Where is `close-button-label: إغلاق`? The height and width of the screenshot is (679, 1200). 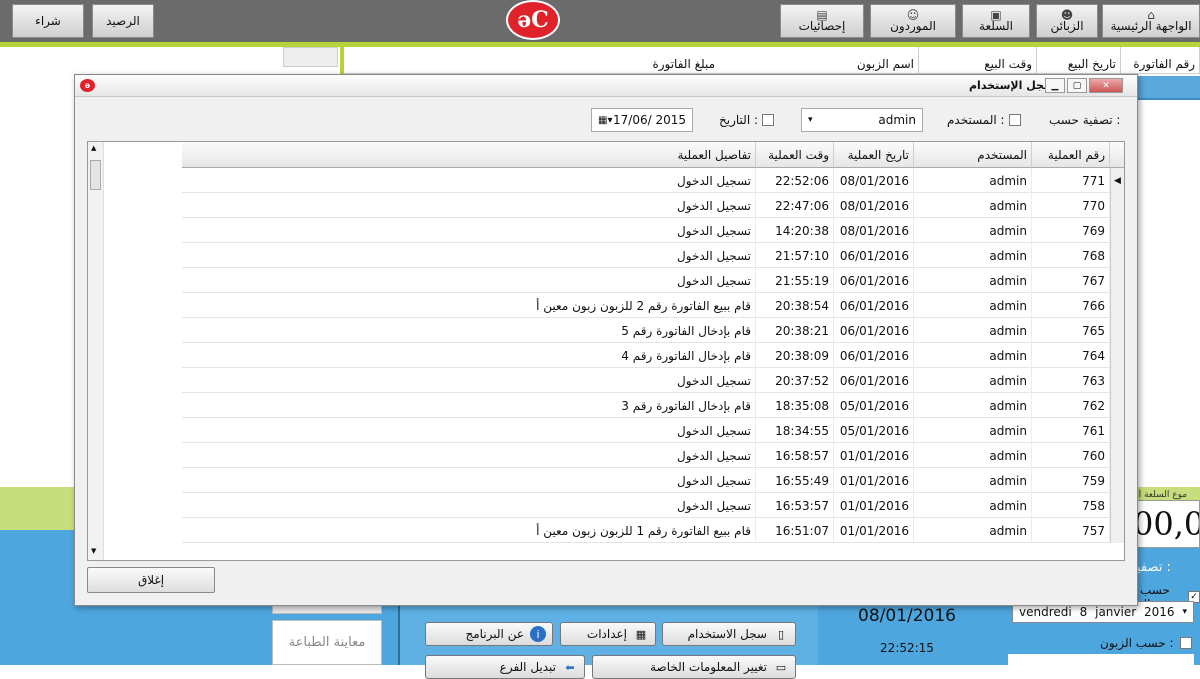 close-button-label: إغلاق is located at coordinates (151, 580).